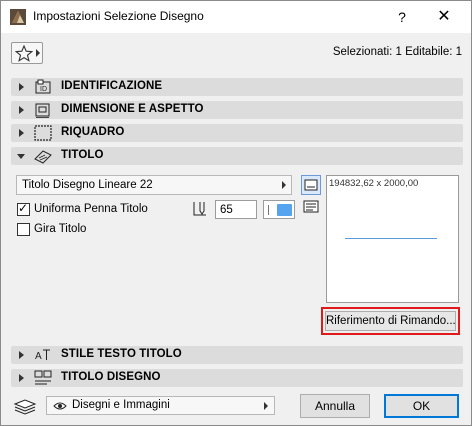 Image resolution: width=472 pixels, height=426 pixels. I want to click on layer-value: Disegni e Immagini, so click(121, 405).